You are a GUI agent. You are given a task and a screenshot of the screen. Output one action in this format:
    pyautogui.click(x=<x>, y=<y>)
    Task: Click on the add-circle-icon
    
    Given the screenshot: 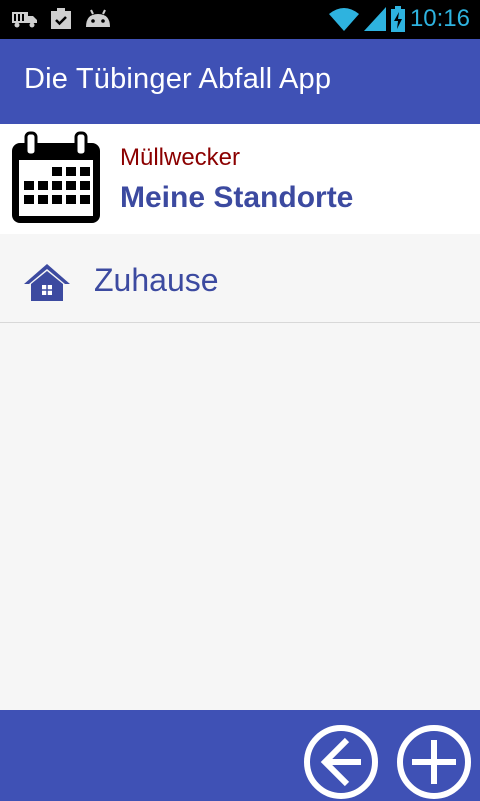 What is the action you would take?
    pyautogui.click(x=434, y=762)
    